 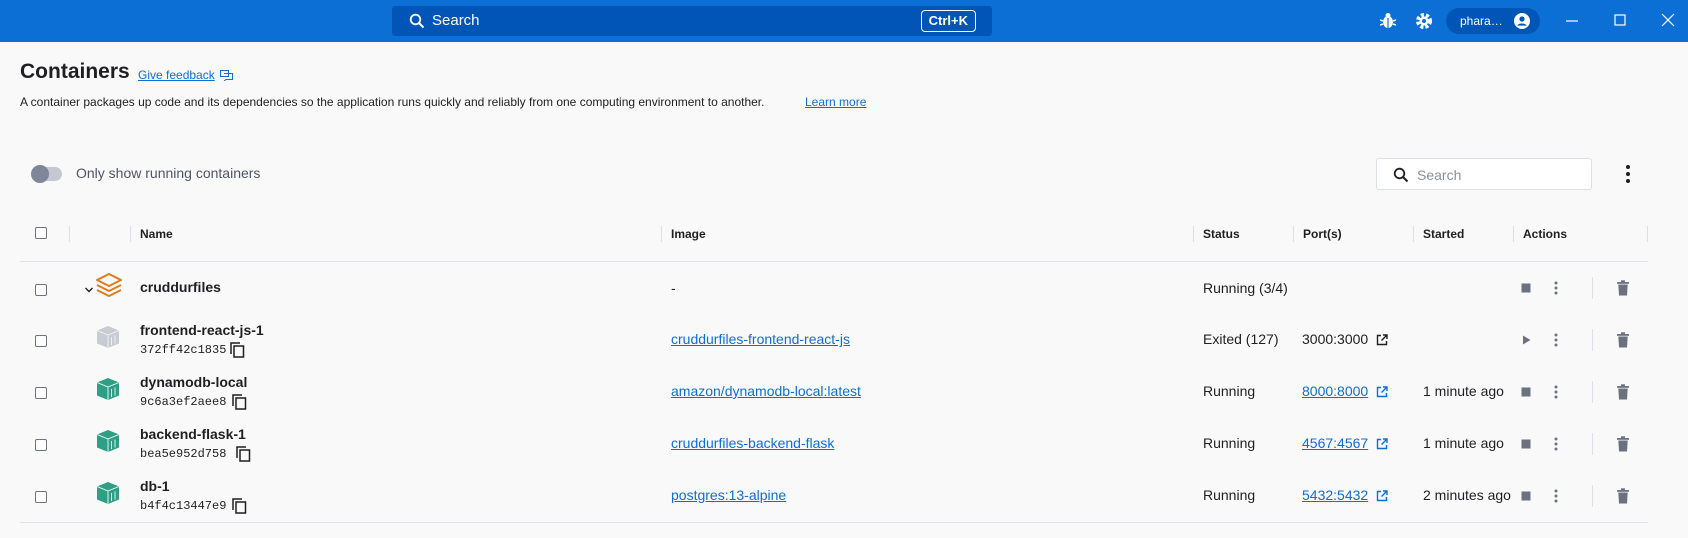 I want to click on account-icon, so click(x=1522, y=21).